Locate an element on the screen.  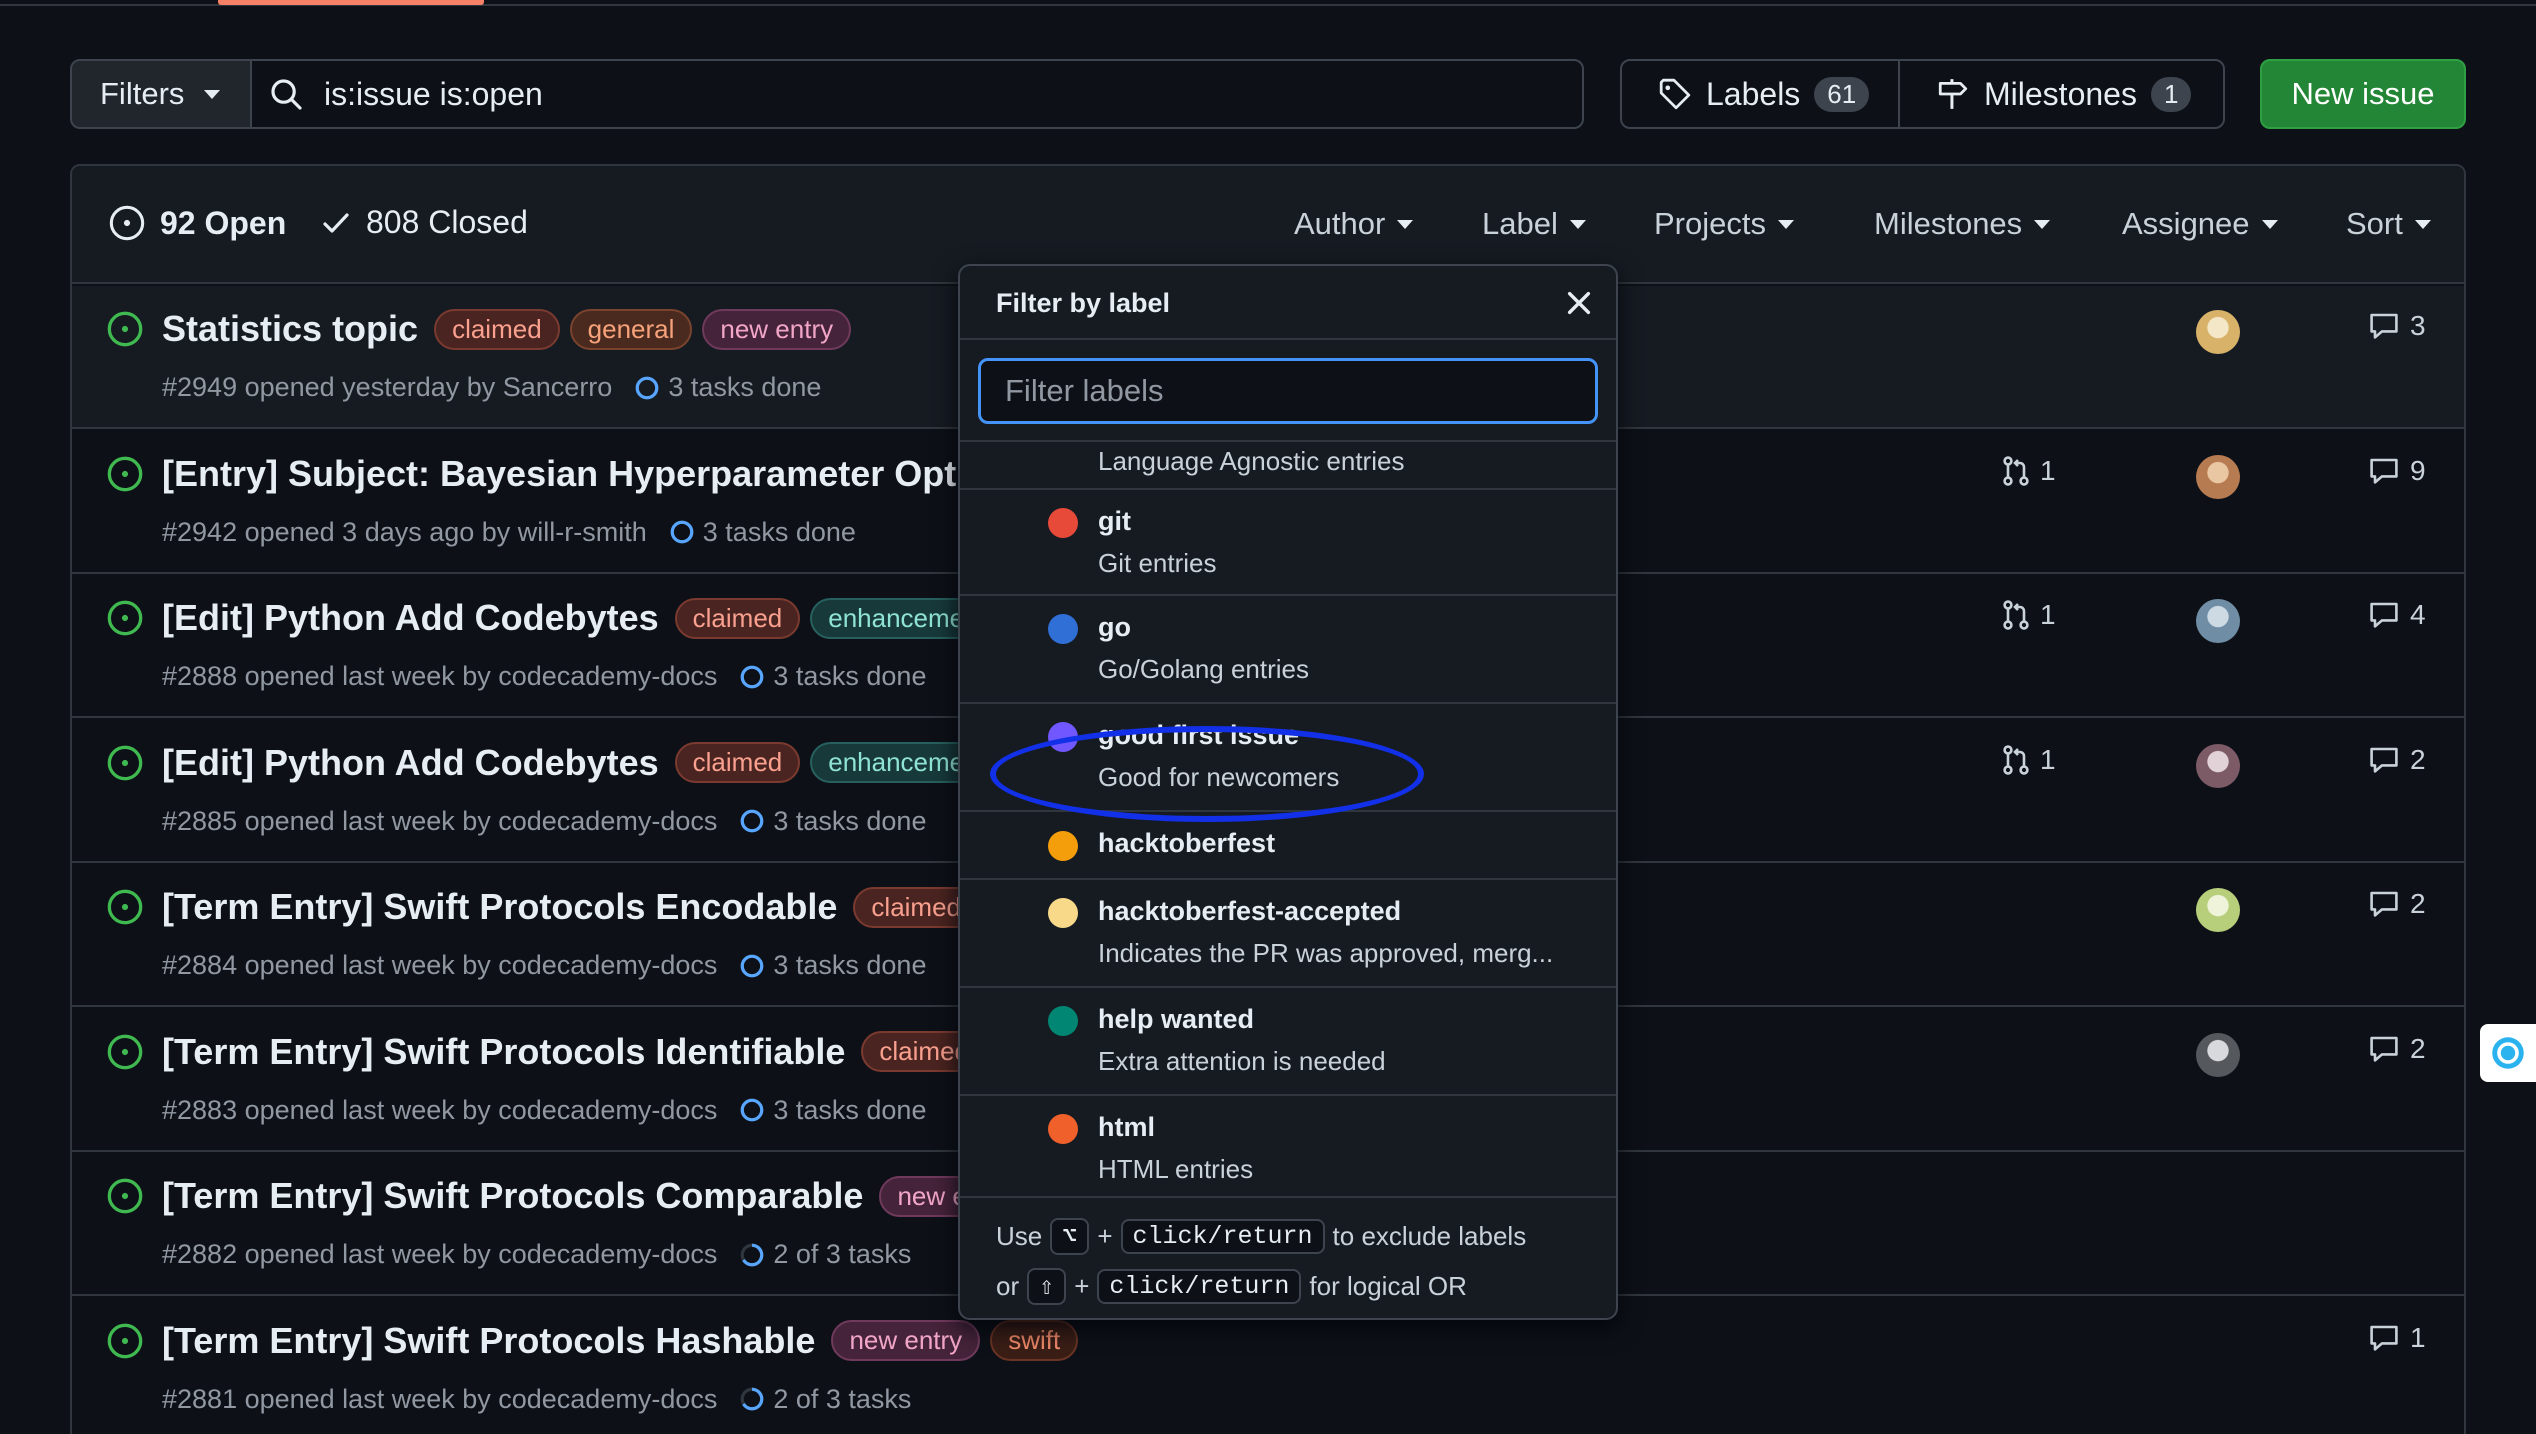
label-option-name: hacktoberfest is located at coordinates (1187, 843).